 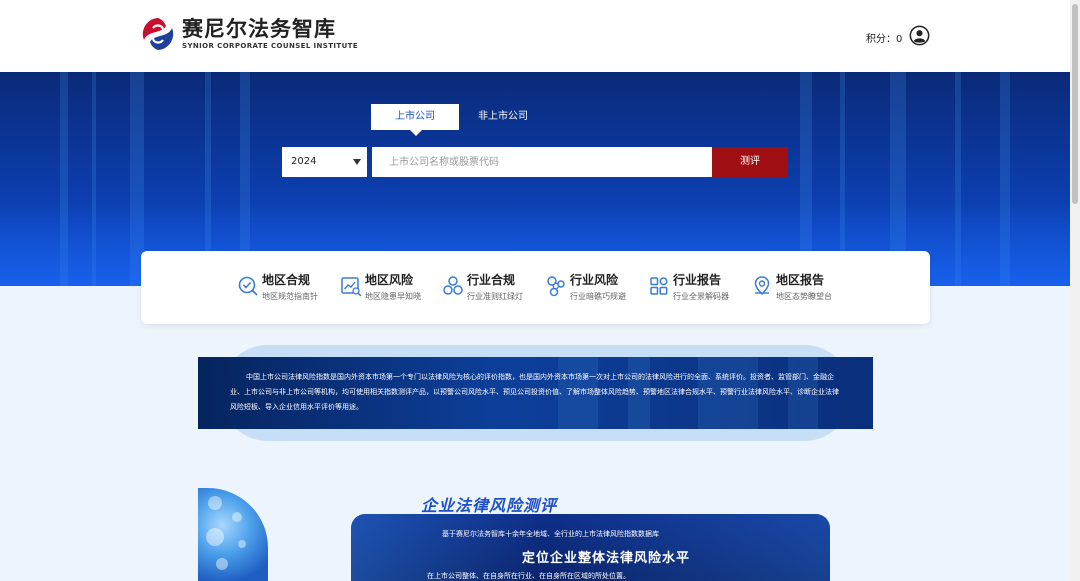 What do you see at coordinates (233, 534) in the screenshot?
I see `decorative-image` at bounding box center [233, 534].